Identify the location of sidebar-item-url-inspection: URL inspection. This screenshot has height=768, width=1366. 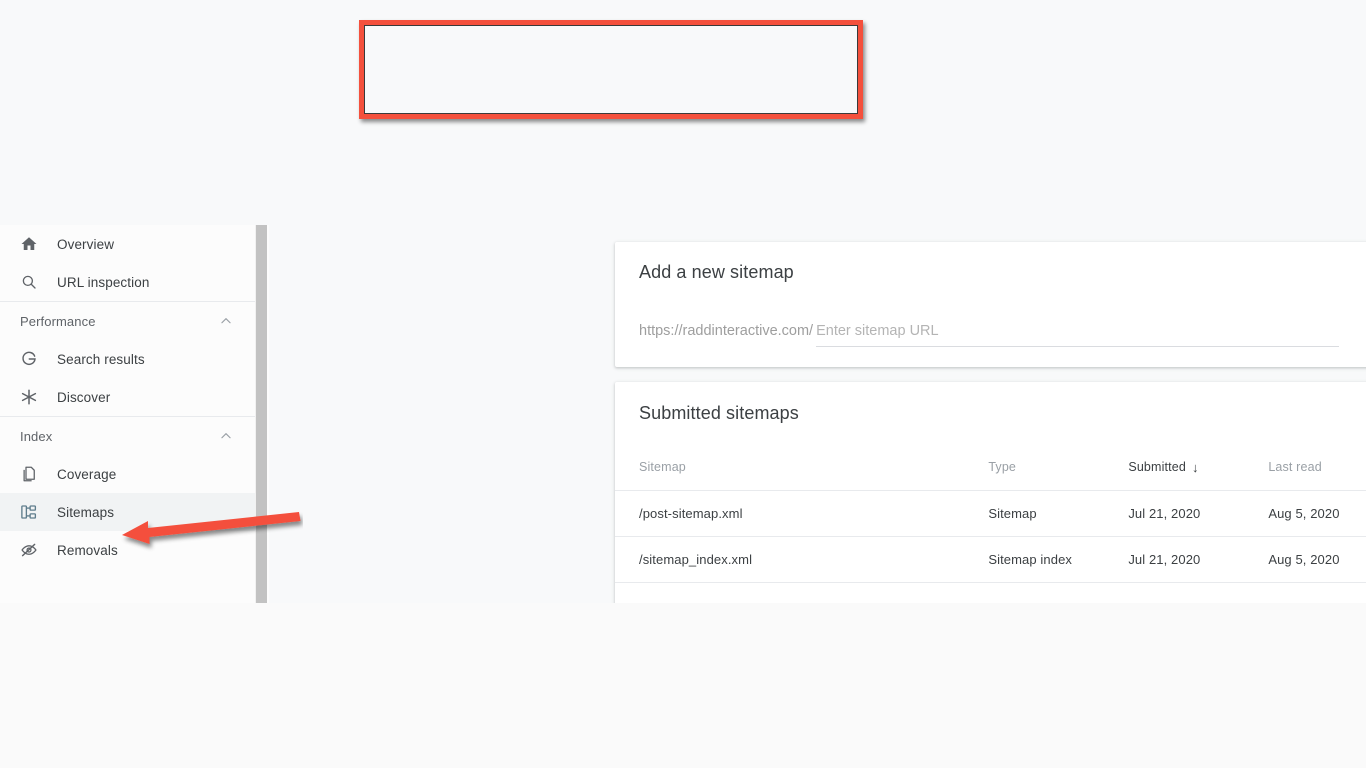
(127, 282).